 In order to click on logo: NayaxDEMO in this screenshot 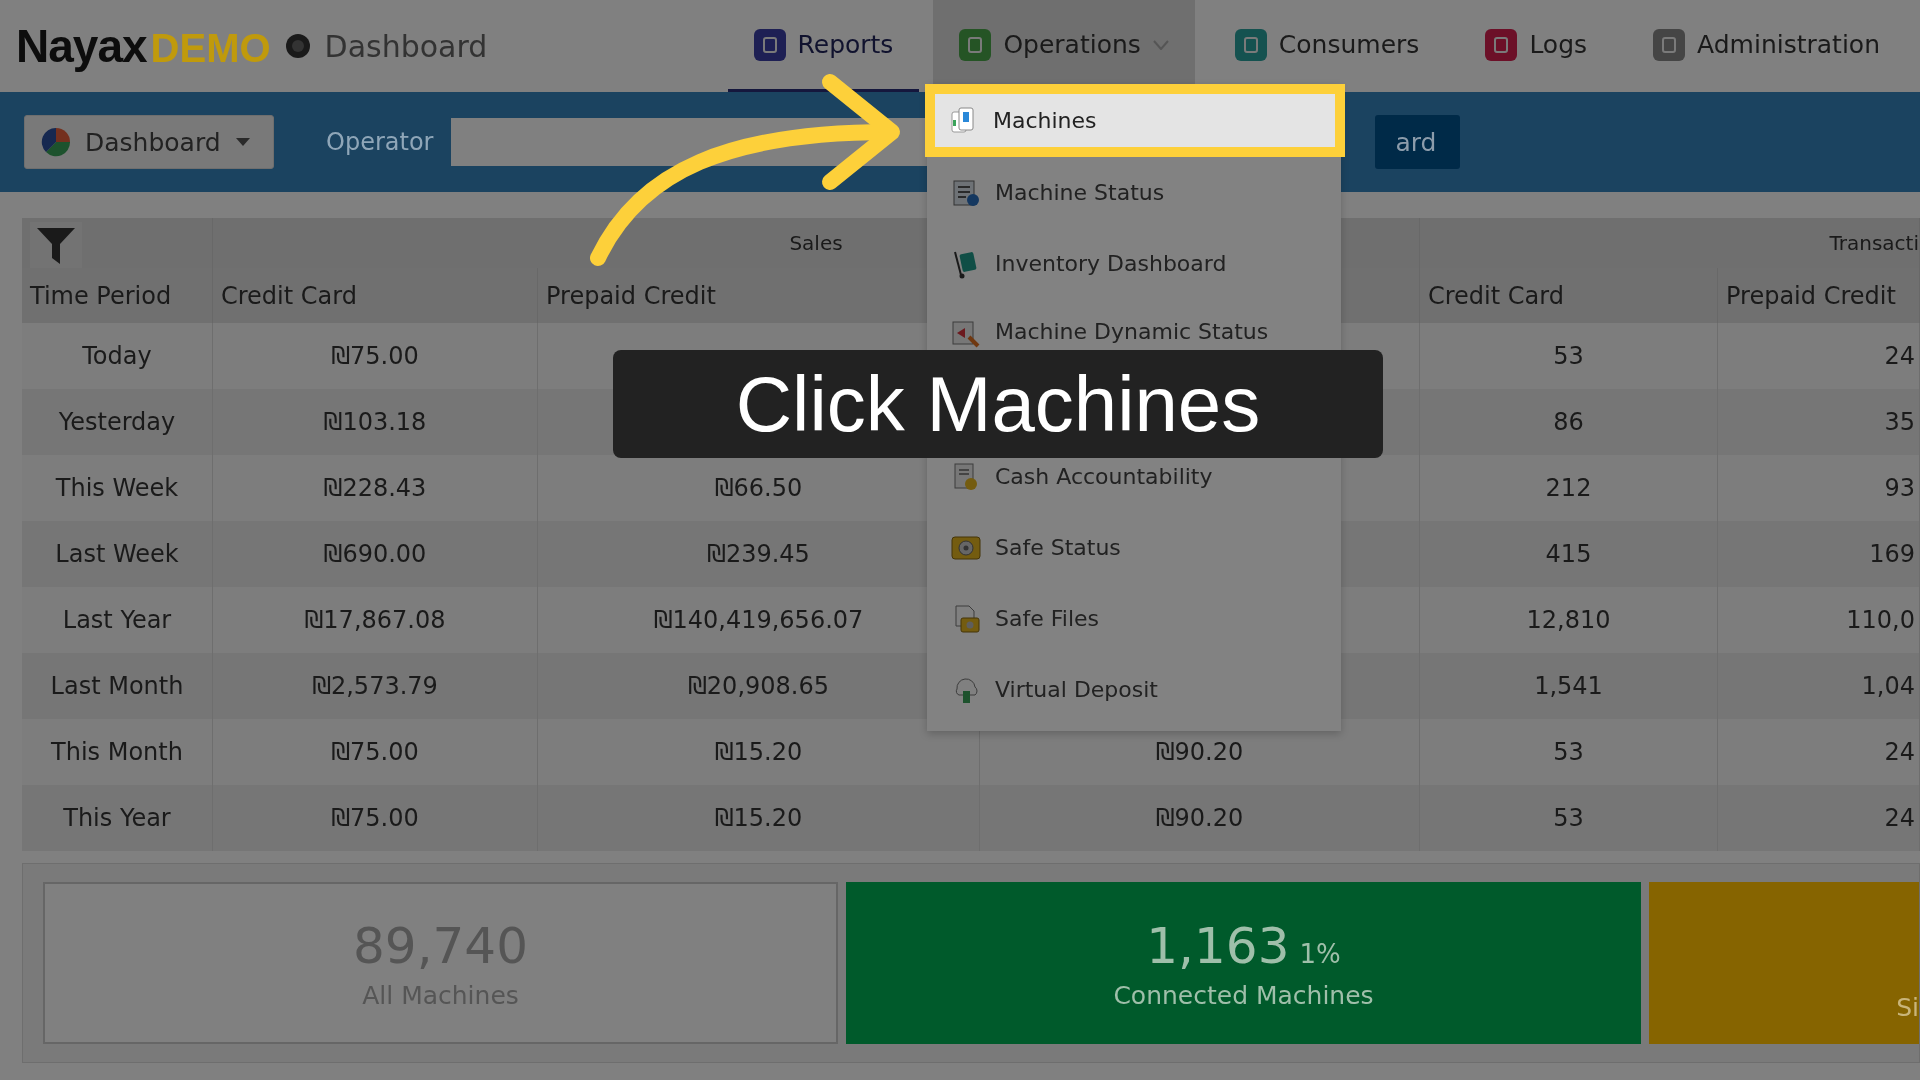, I will do `click(143, 46)`.